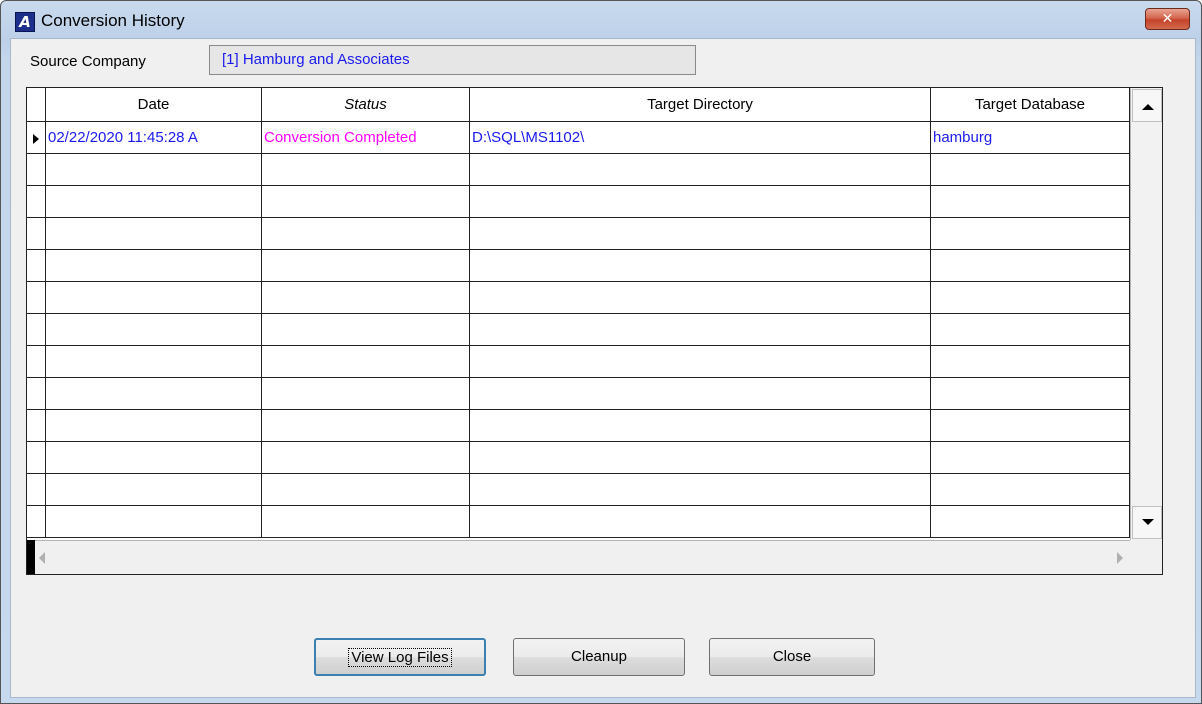 Image resolution: width=1202 pixels, height=704 pixels. I want to click on cell-target-database: hamburg, so click(1030, 137).